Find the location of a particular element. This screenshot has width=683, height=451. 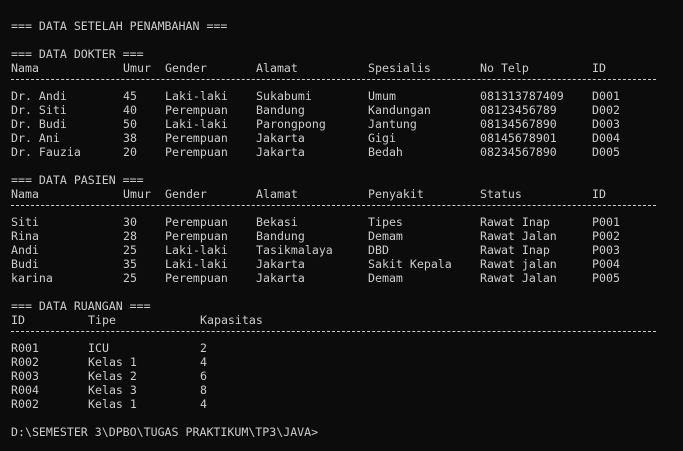

table-cell: Budi is located at coordinates (25, 264).